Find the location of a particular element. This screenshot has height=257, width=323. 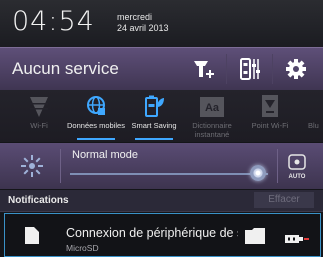

notification-subtitle: MicroSD is located at coordinates (82, 248).